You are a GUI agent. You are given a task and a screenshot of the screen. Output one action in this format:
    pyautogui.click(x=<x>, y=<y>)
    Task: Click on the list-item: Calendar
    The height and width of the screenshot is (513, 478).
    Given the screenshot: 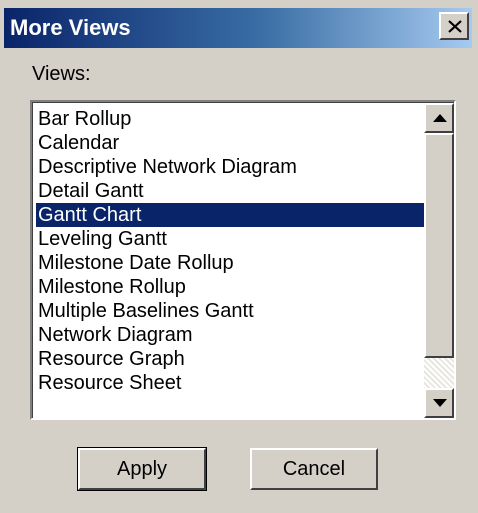 What is the action you would take?
    pyautogui.click(x=231, y=143)
    